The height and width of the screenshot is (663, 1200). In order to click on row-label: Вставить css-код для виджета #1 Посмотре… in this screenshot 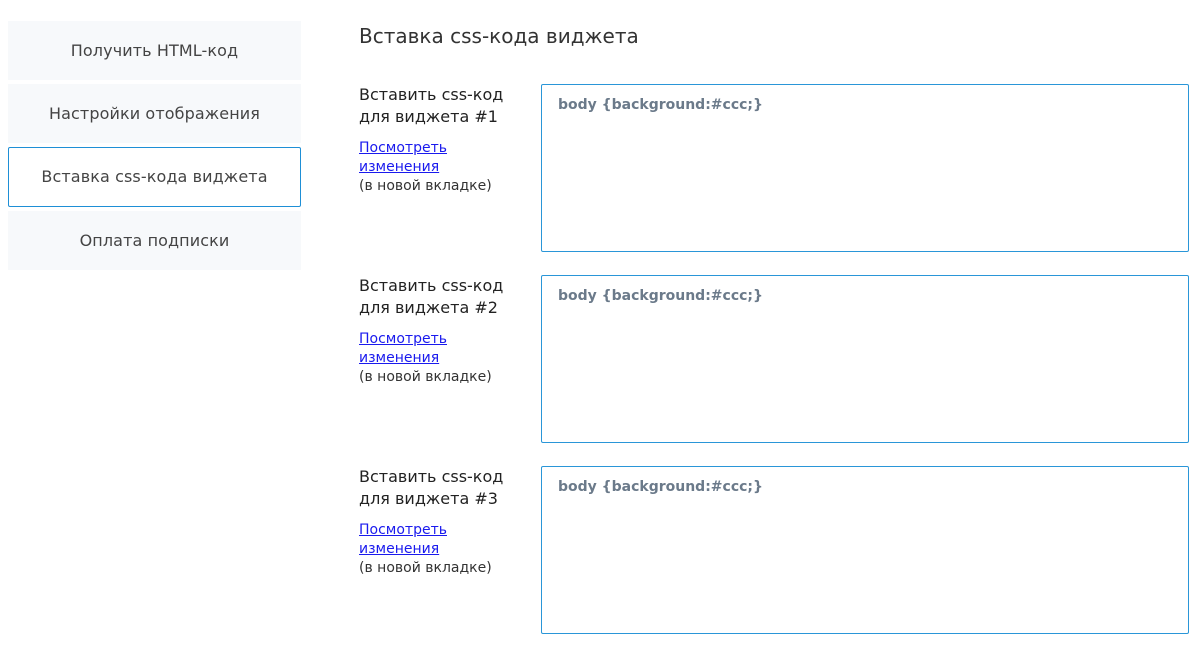, I will do `click(439, 140)`.